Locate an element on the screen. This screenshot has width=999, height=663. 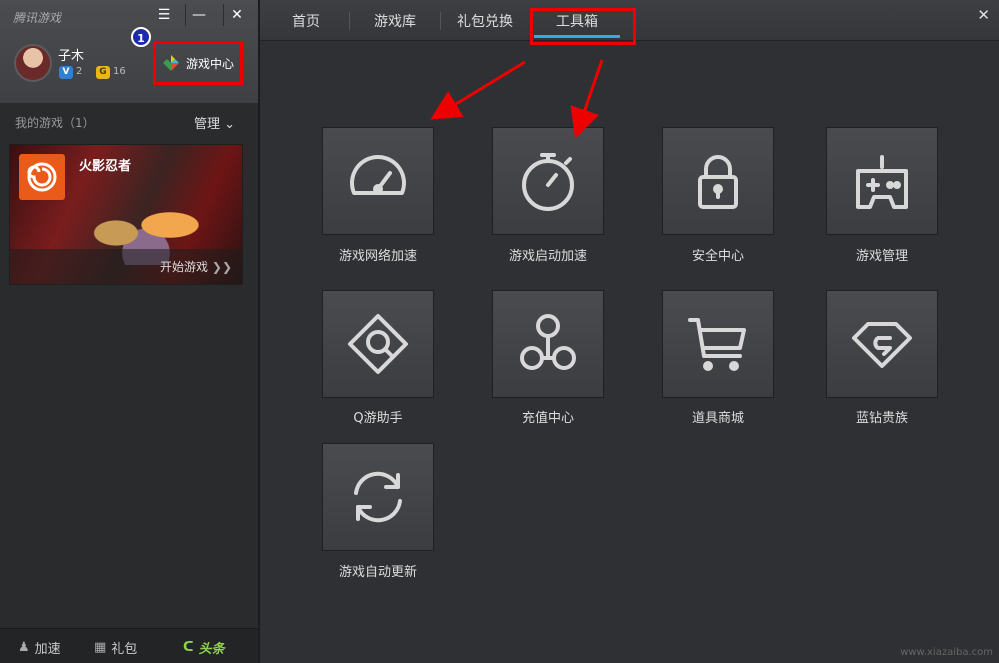
tool-blue-diamond is located at coordinates (882, 344).